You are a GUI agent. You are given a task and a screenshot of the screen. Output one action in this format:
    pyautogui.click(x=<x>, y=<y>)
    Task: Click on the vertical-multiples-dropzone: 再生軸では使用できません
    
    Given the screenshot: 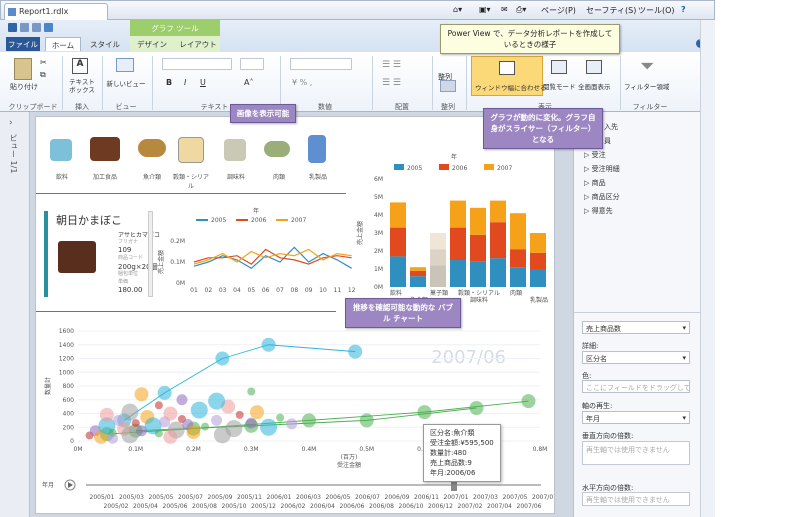 What is the action you would take?
    pyautogui.click(x=636, y=453)
    